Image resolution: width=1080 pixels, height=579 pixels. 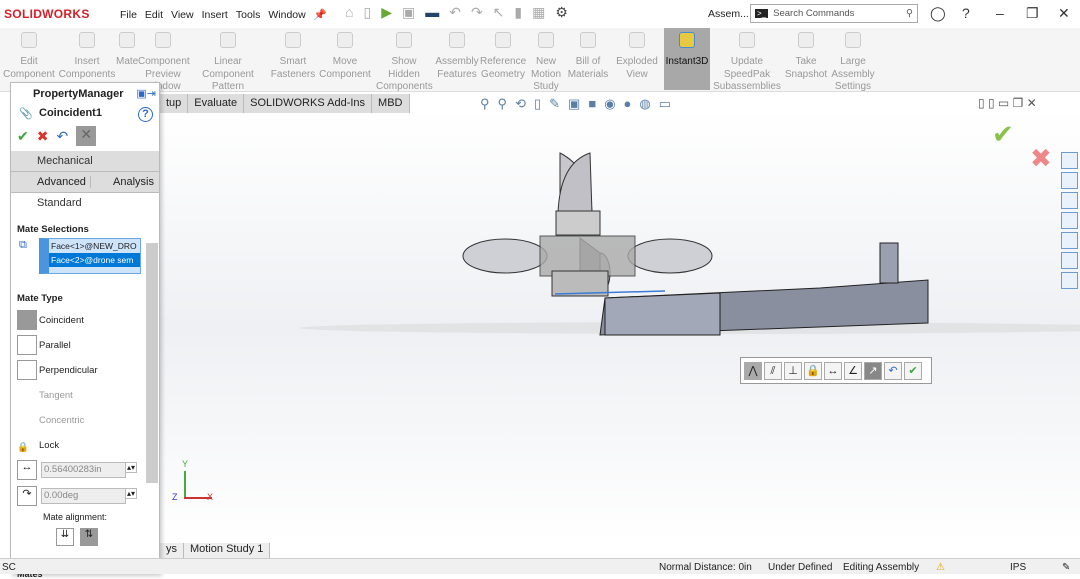 What do you see at coordinates (1069, 220) in the screenshot?
I see `view-palette-icon` at bounding box center [1069, 220].